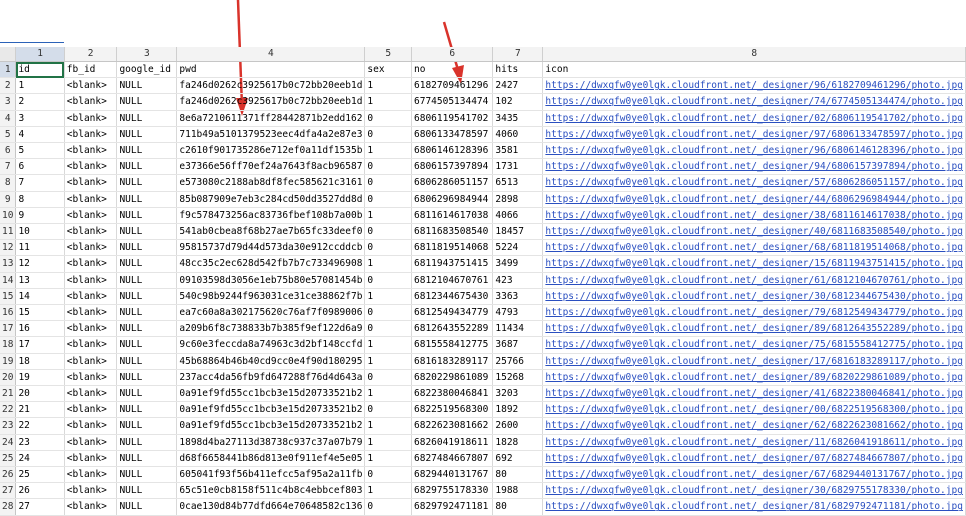 Image resolution: width=966 pixels, height=516 pixels. Describe the element at coordinates (8, 54) in the screenshot. I see `select-all-corner` at that location.